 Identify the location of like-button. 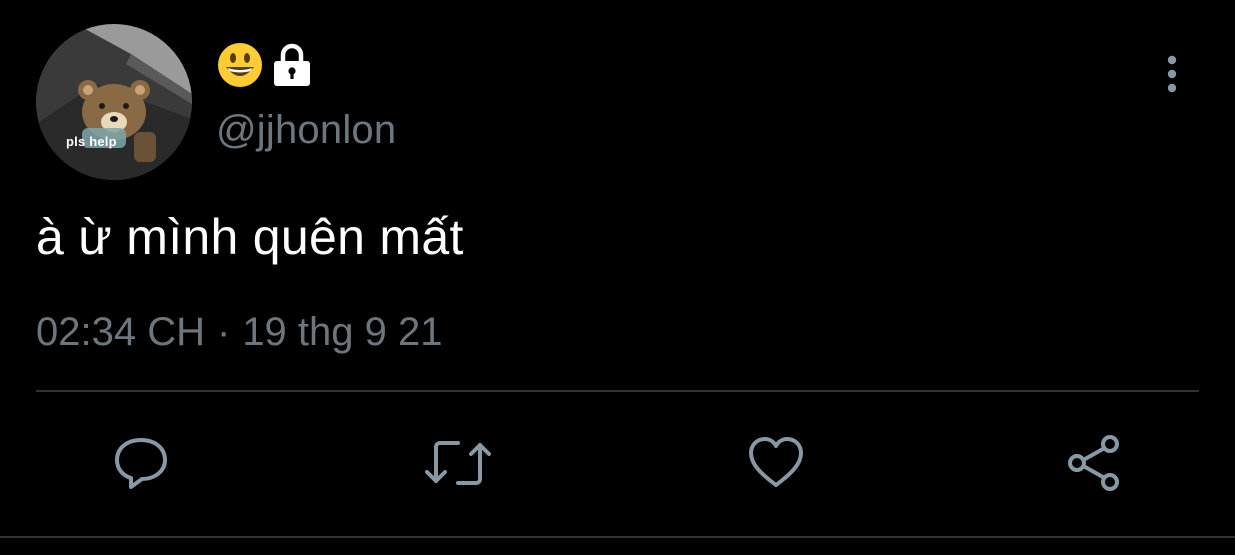
(776, 463).